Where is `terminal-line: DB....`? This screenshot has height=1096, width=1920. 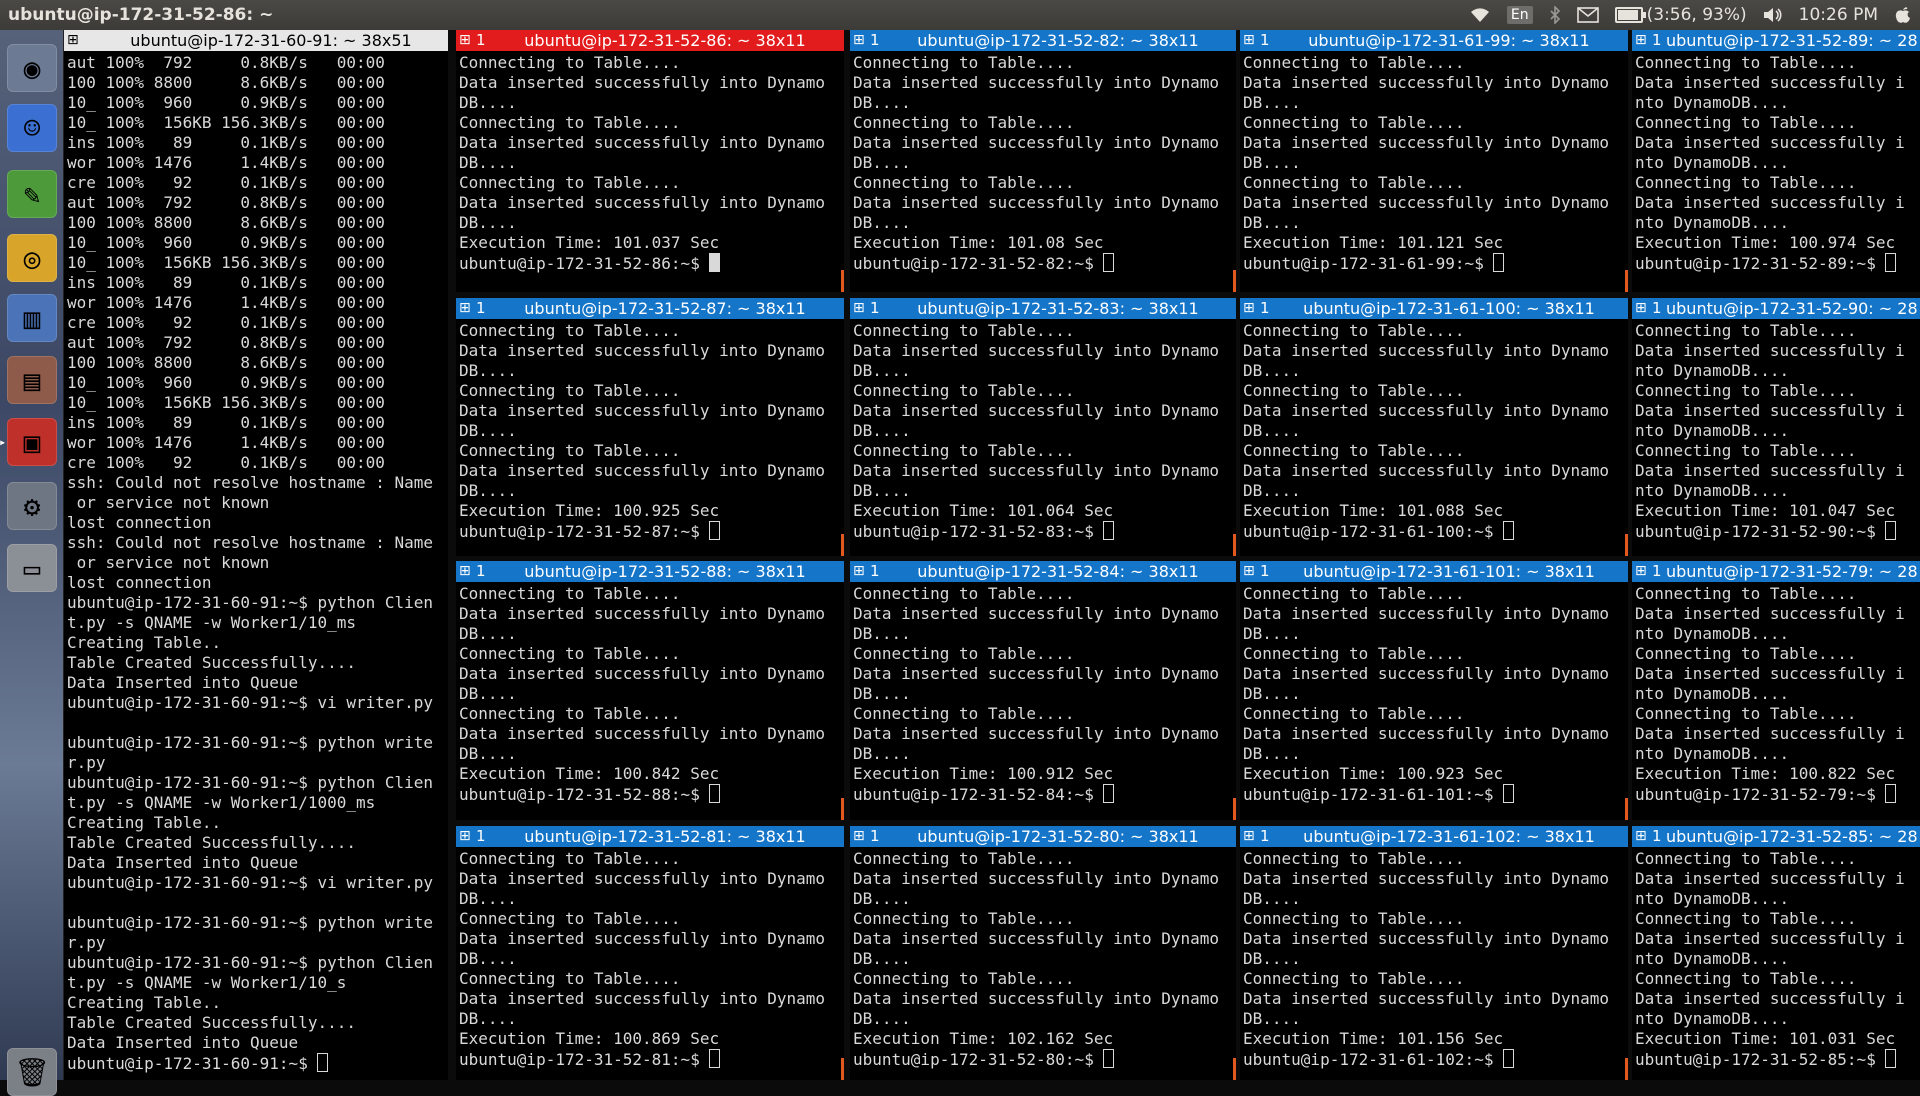 terminal-line: DB.... is located at coordinates (488, 693).